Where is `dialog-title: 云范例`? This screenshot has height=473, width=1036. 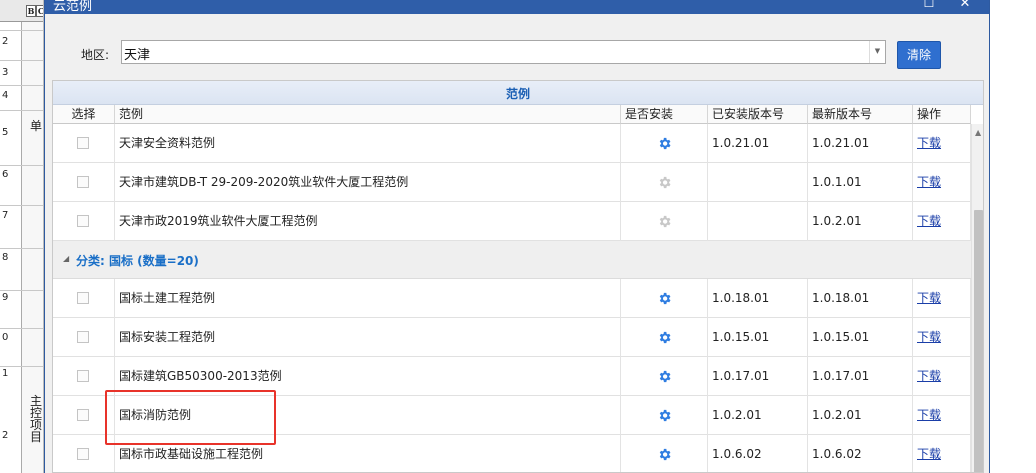
dialog-title: 云范例 is located at coordinates (73, 7).